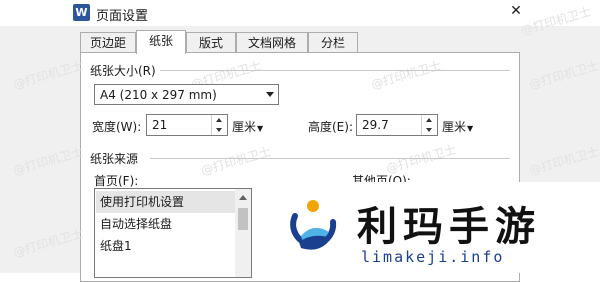  Describe the element at coordinates (243, 233) in the screenshot. I see `list-scrollbar` at that location.